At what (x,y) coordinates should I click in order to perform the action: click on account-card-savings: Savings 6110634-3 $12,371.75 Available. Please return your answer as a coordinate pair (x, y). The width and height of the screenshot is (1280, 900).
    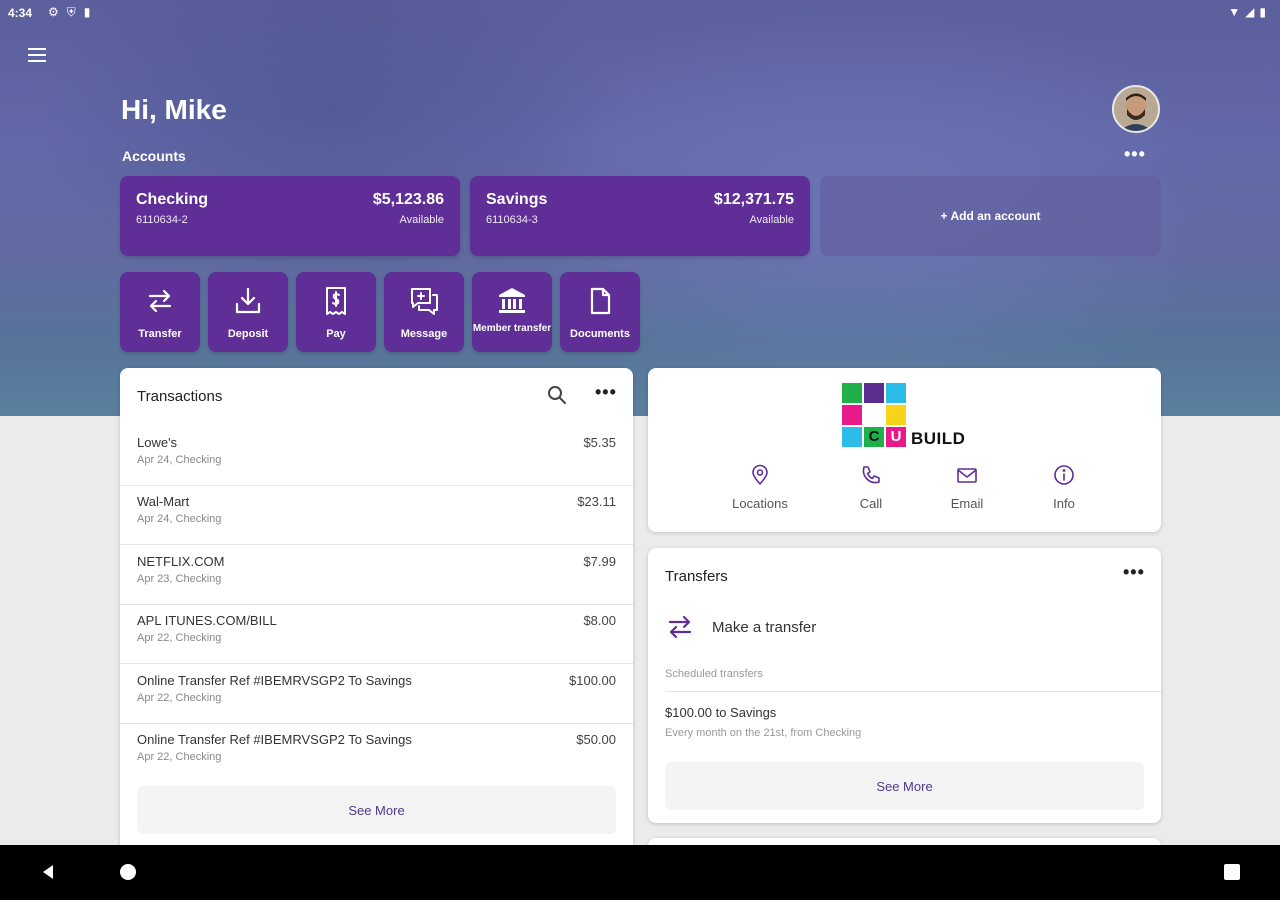
    Looking at the image, I should click on (640, 216).